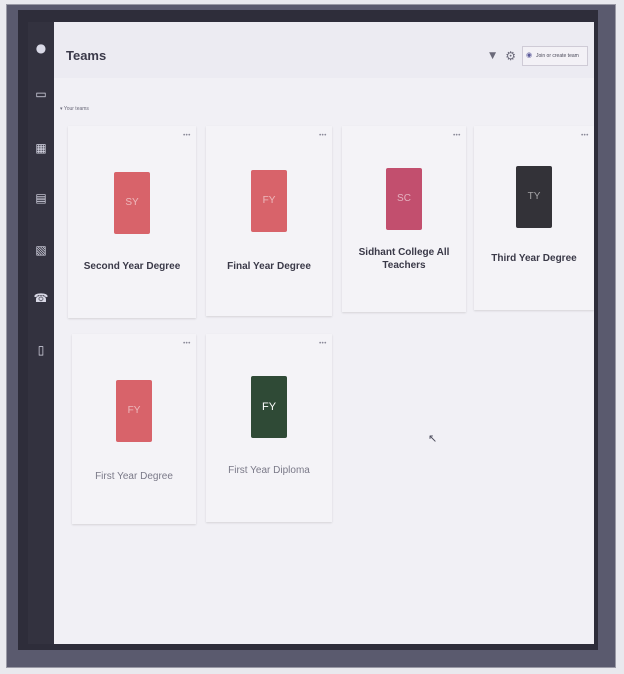  Describe the element at coordinates (404, 199) in the screenshot. I see `team-tile: SC` at that location.